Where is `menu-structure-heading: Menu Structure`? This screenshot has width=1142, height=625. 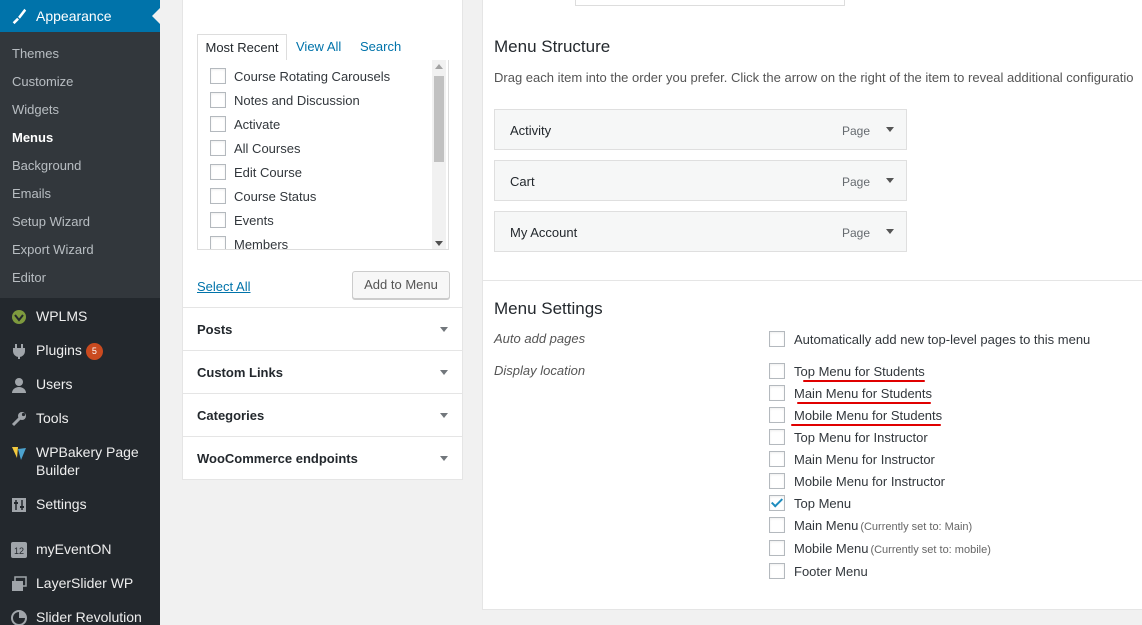
menu-structure-heading: Menu Structure is located at coordinates (552, 46).